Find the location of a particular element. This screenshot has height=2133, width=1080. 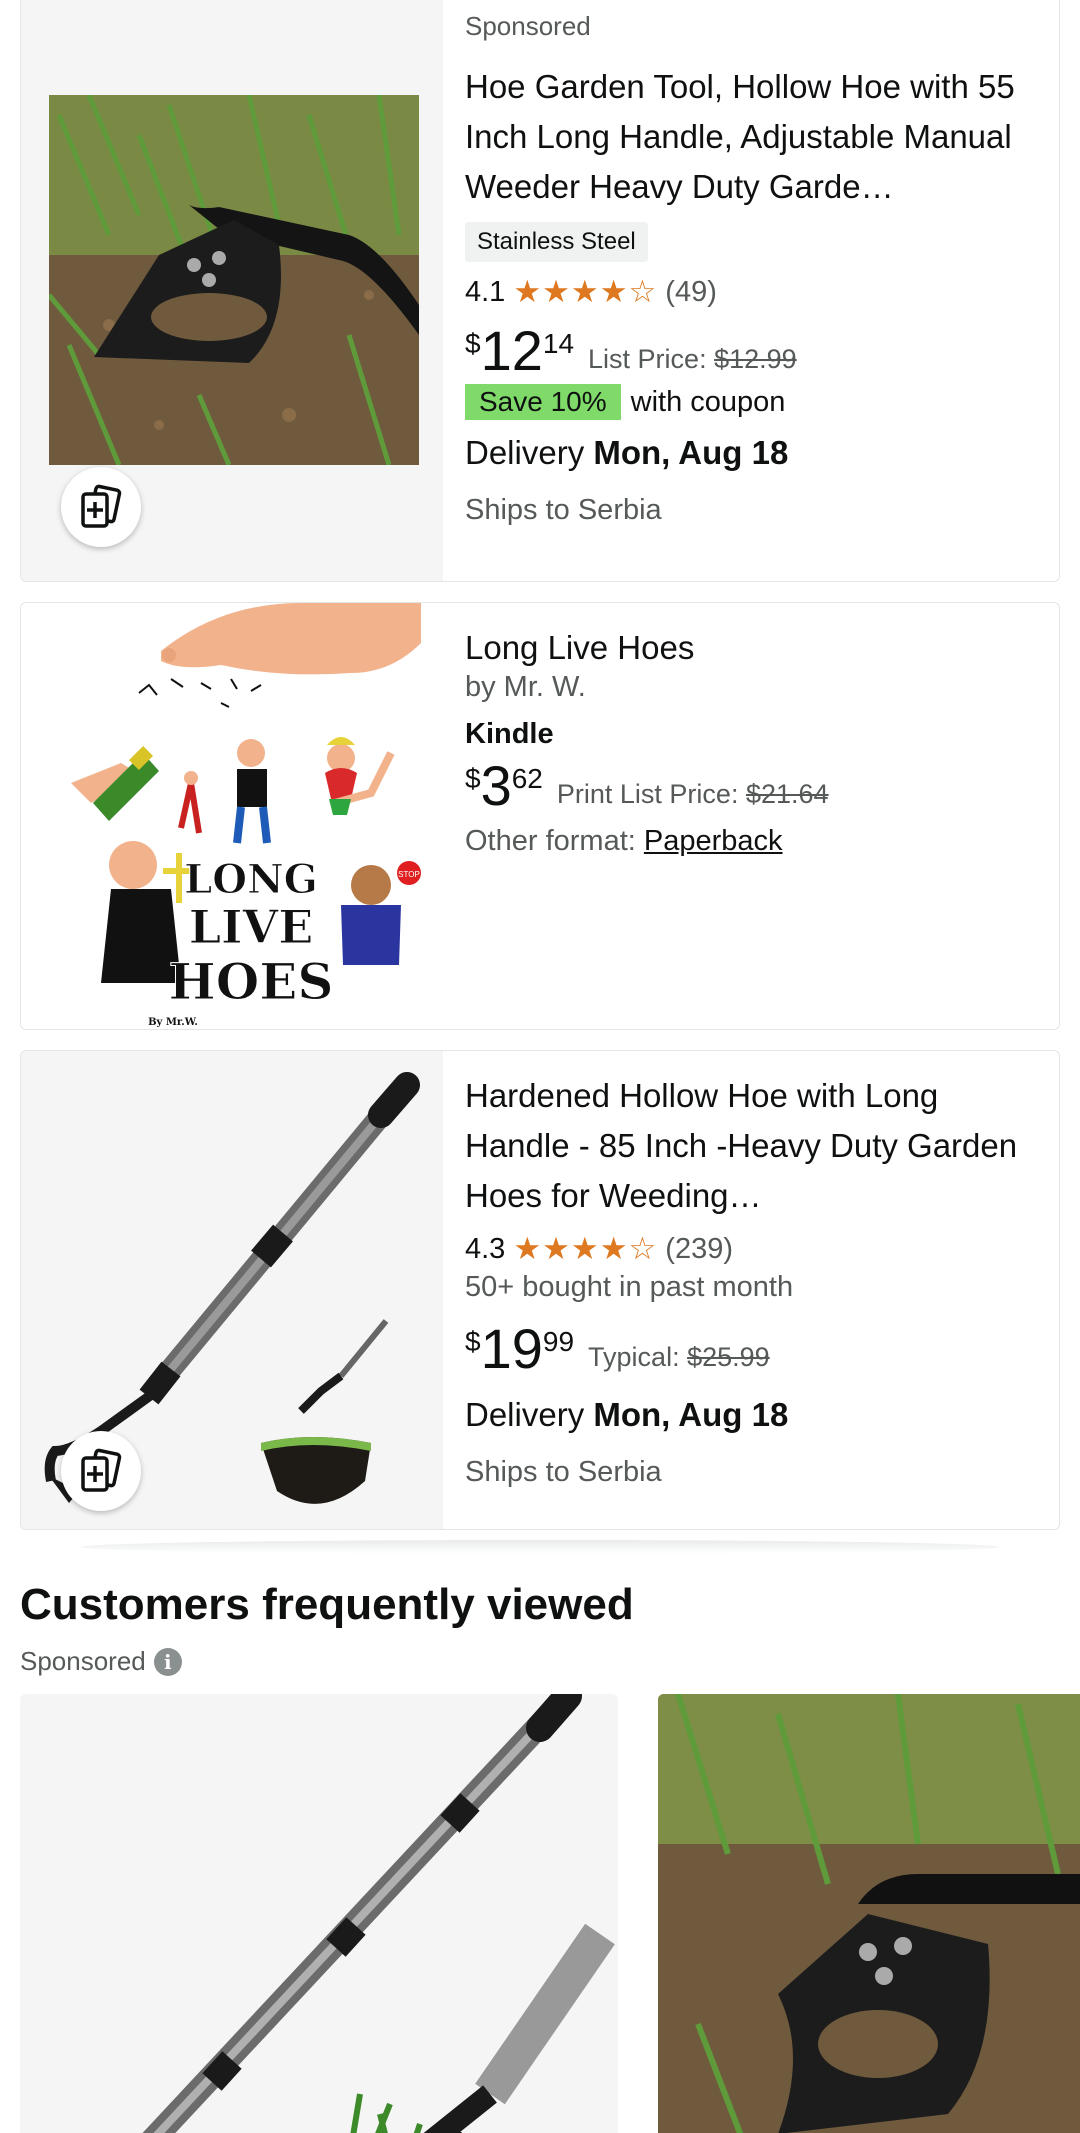

cover-byline: By Mr.W. is located at coordinates (173, 1022).